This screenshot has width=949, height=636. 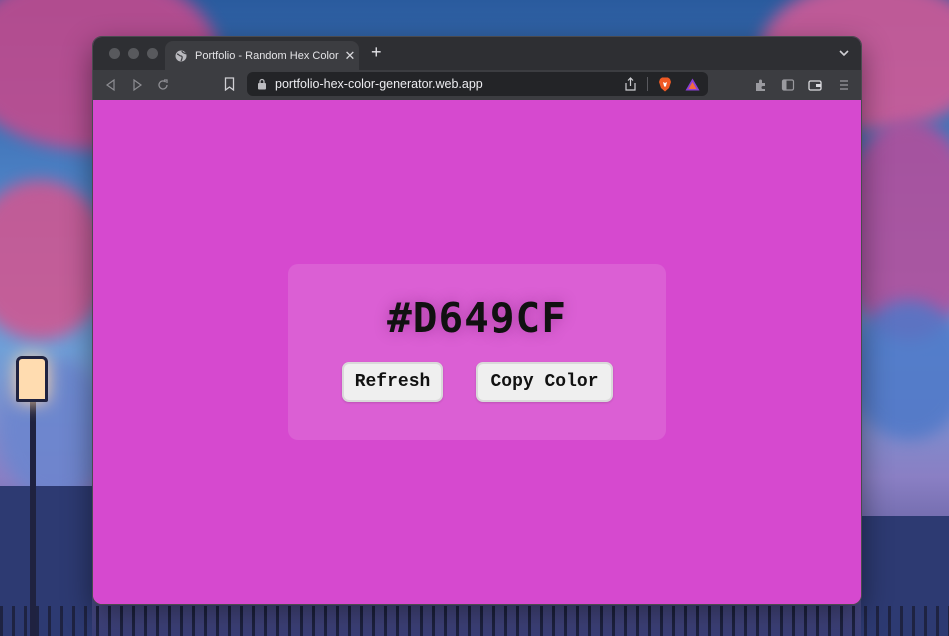 What do you see at coordinates (376, 52) in the screenshot?
I see `new-tab-button: +` at bounding box center [376, 52].